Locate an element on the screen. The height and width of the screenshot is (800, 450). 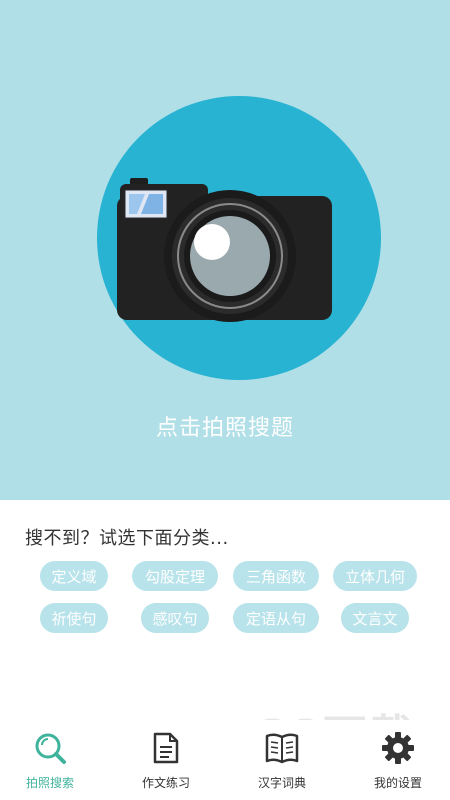
tab-dictionary: 汉字词典 is located at coordinates (282, 760).